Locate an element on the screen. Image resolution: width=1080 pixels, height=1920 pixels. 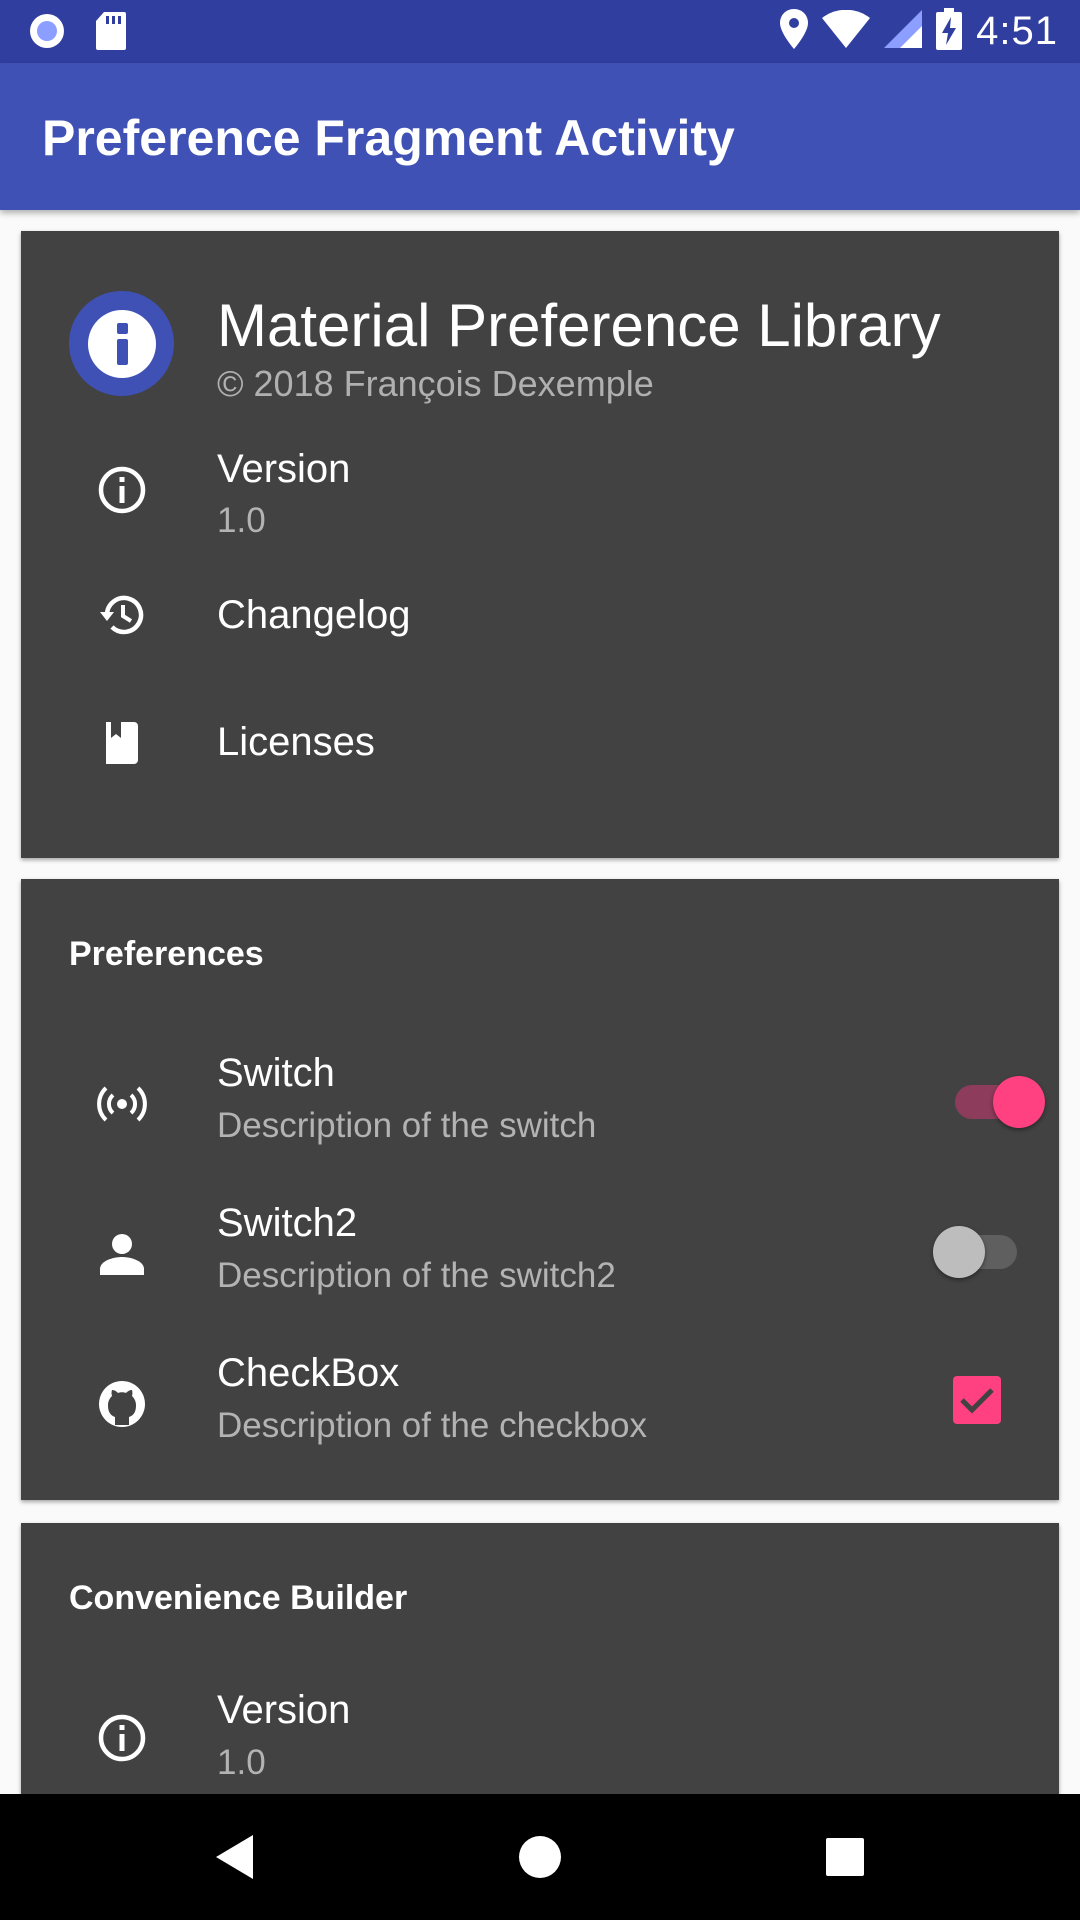
home-button is located at coordinates (540, 1857).